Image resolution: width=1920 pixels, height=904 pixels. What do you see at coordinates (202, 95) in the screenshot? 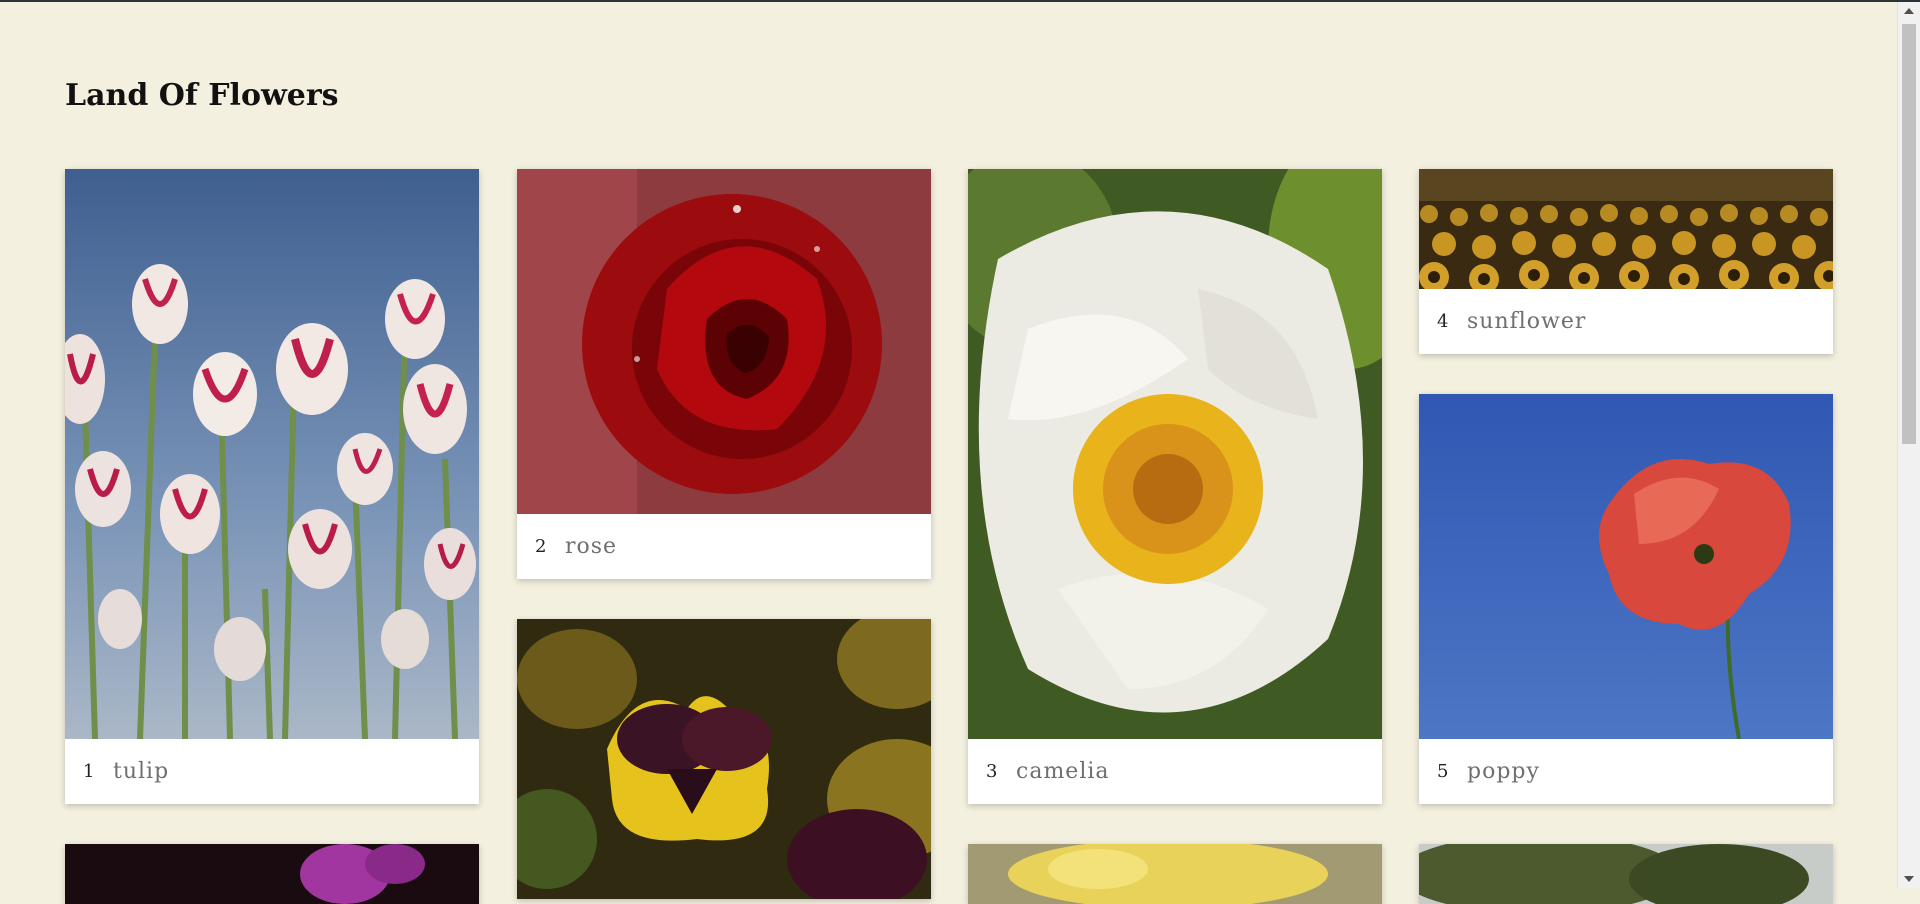
I see `page-title: Land Of Flowers` at bounding box center [202, 95].